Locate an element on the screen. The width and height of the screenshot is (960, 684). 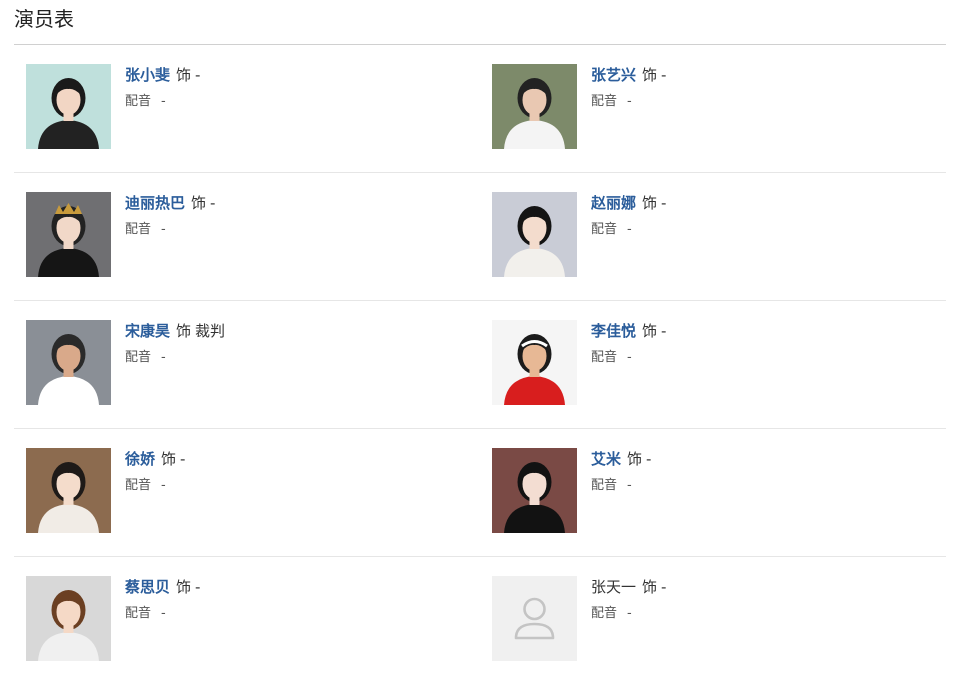
cast-info: 宋康昊饰裁判 配音 - is located at coordinates (295, 344).